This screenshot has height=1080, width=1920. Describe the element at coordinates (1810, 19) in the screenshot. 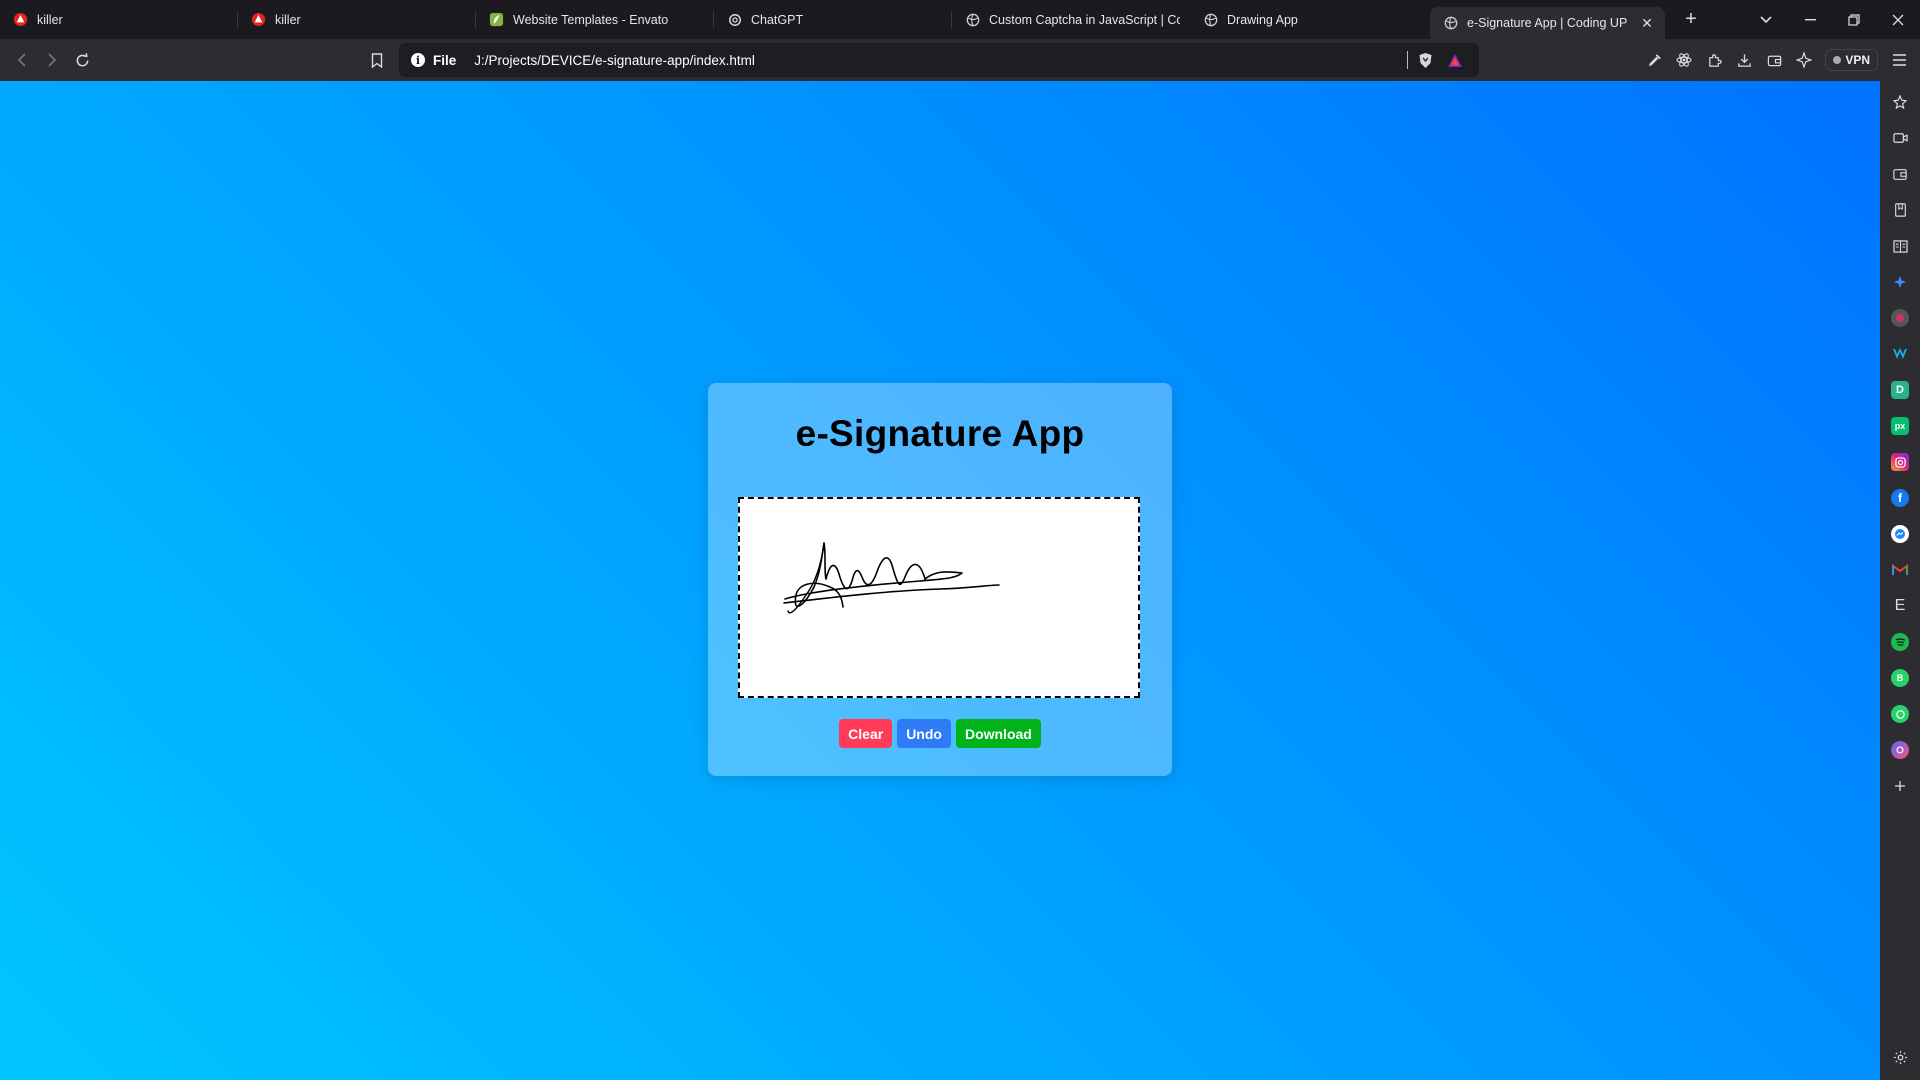

I see `minimize-button` at that location.